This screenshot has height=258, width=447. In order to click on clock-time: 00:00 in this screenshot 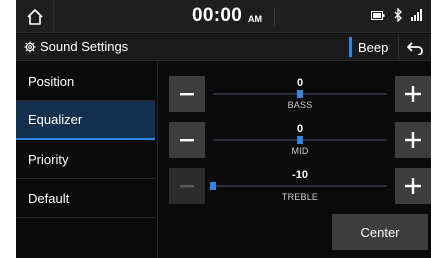, I will do `click(217, 15)`.